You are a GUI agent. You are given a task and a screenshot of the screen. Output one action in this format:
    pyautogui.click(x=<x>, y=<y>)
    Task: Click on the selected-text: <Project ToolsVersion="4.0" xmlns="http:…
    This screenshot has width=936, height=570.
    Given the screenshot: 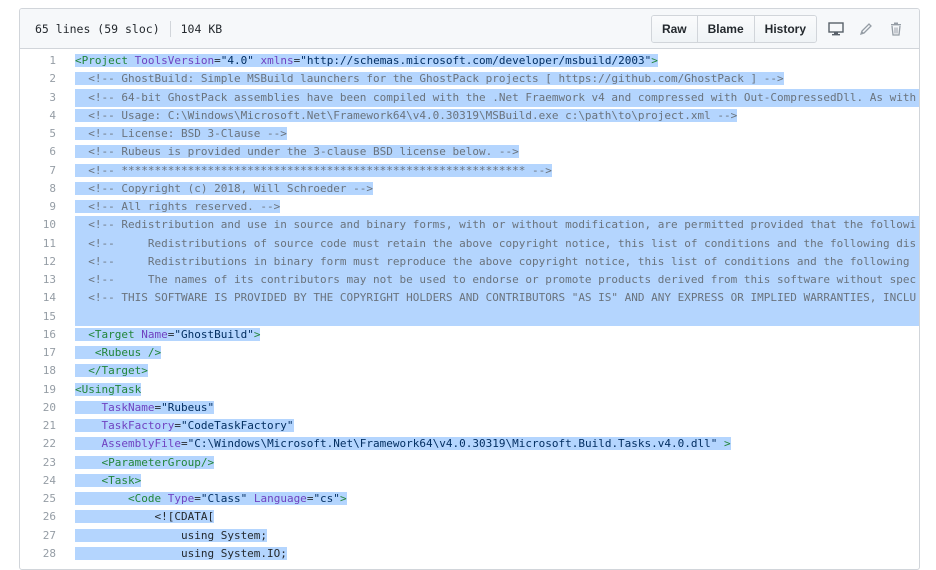 What is the action you would take?
    pyautogui.click(x=366, y=60)
    